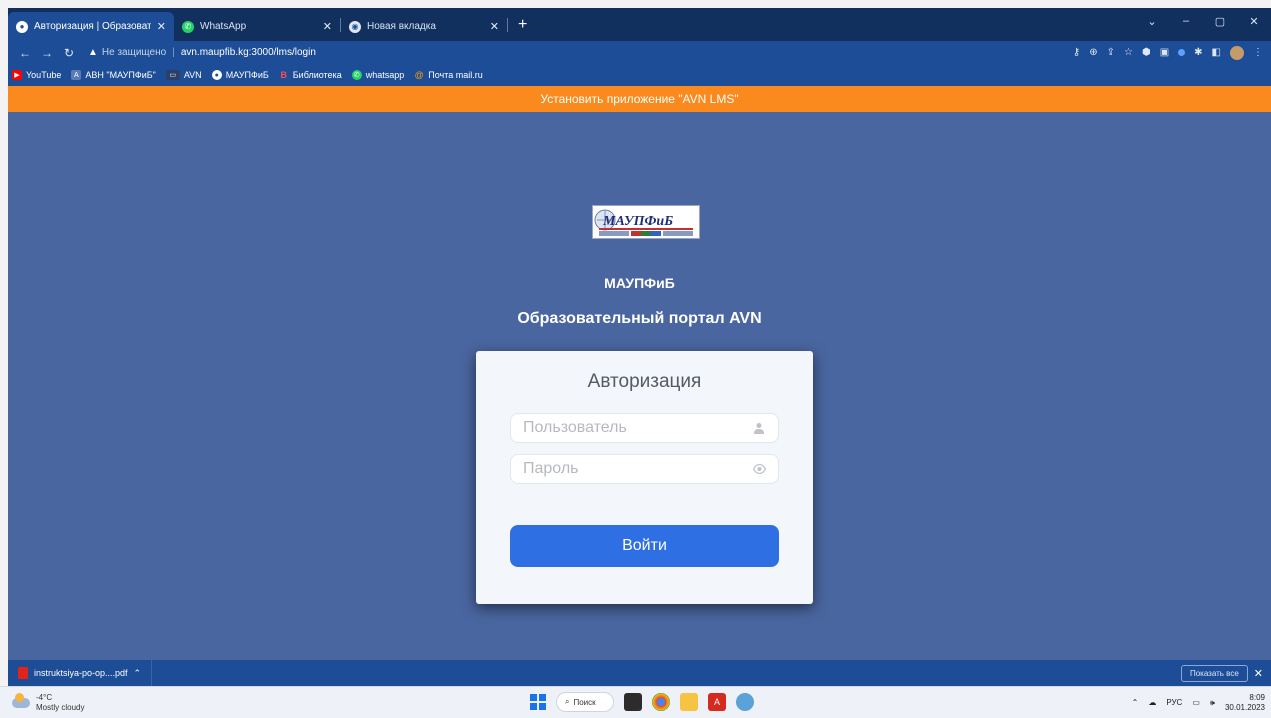 This screenshot has height=718, width=1271. Describe the element at coordinates (17, 75) in the screenshot. I see `youtube-icon: ▶` at that location.